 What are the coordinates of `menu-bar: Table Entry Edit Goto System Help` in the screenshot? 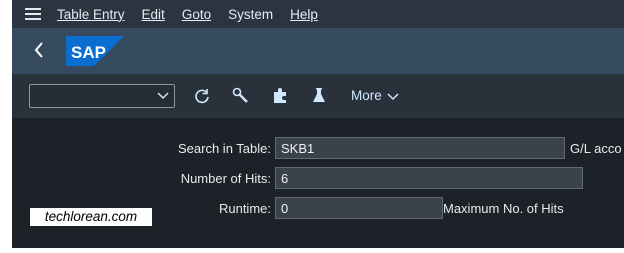 It's located at (318, 14).